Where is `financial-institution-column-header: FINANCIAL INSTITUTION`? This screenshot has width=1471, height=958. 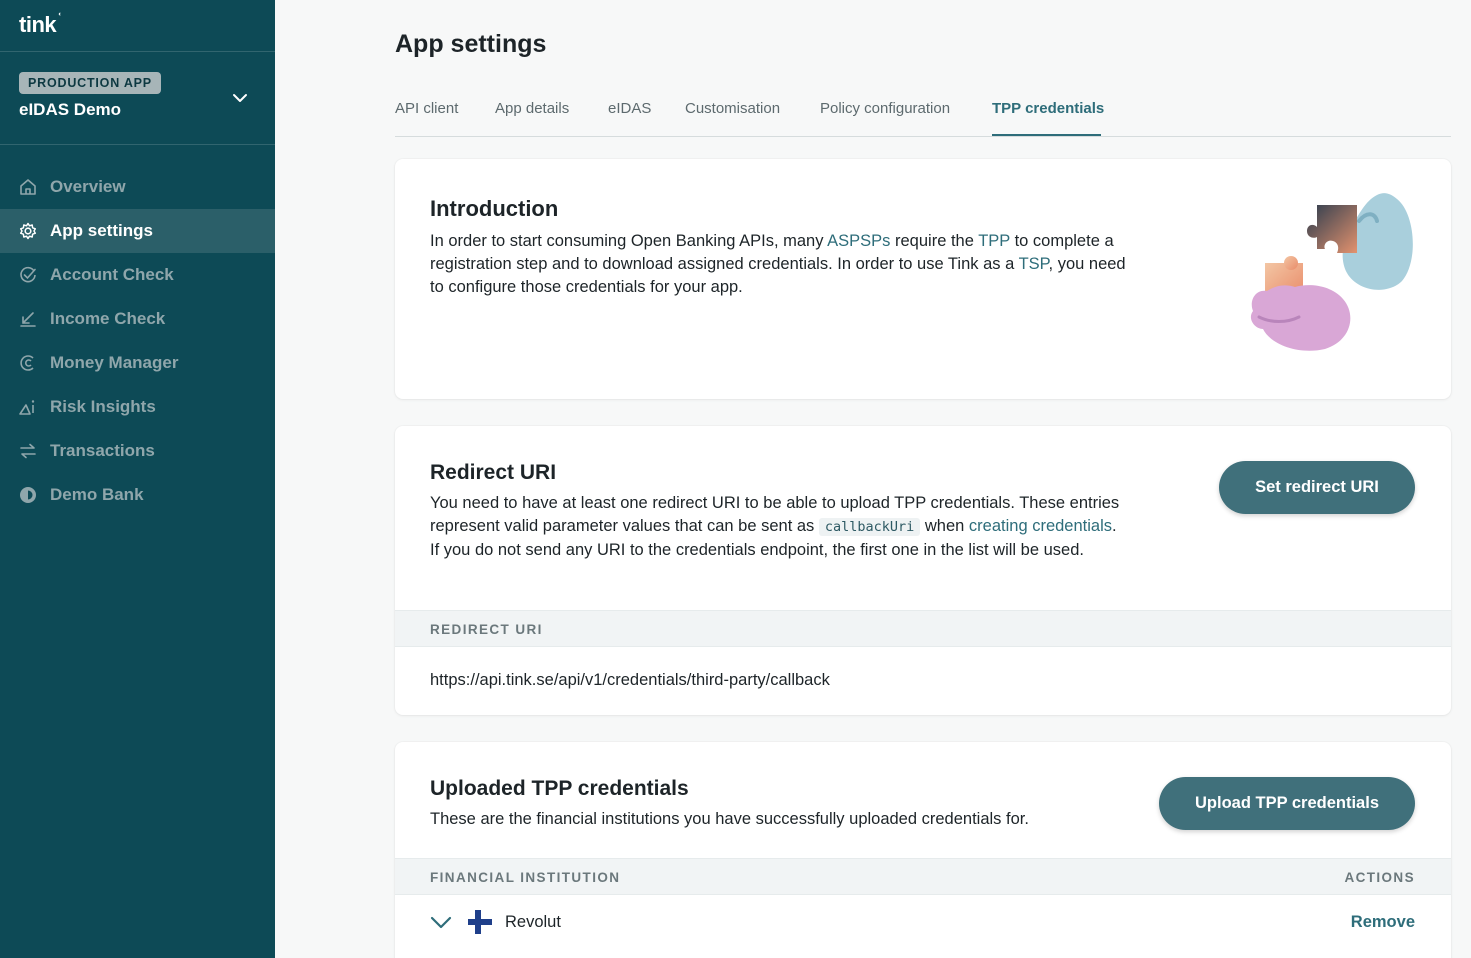 financial-institution-column-header: FINANCIAL INSTITUTION is located at coordinates (525, 877).